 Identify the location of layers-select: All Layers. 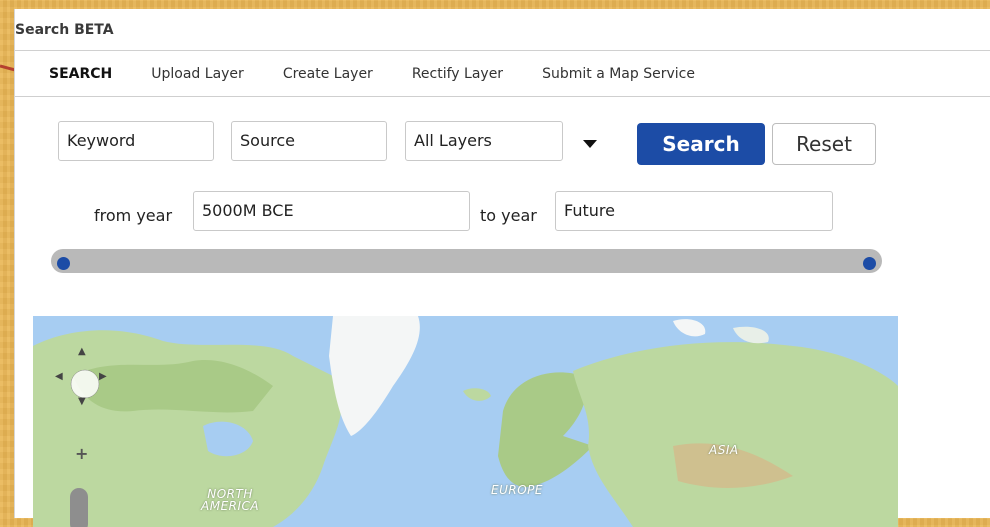
(484, 141).